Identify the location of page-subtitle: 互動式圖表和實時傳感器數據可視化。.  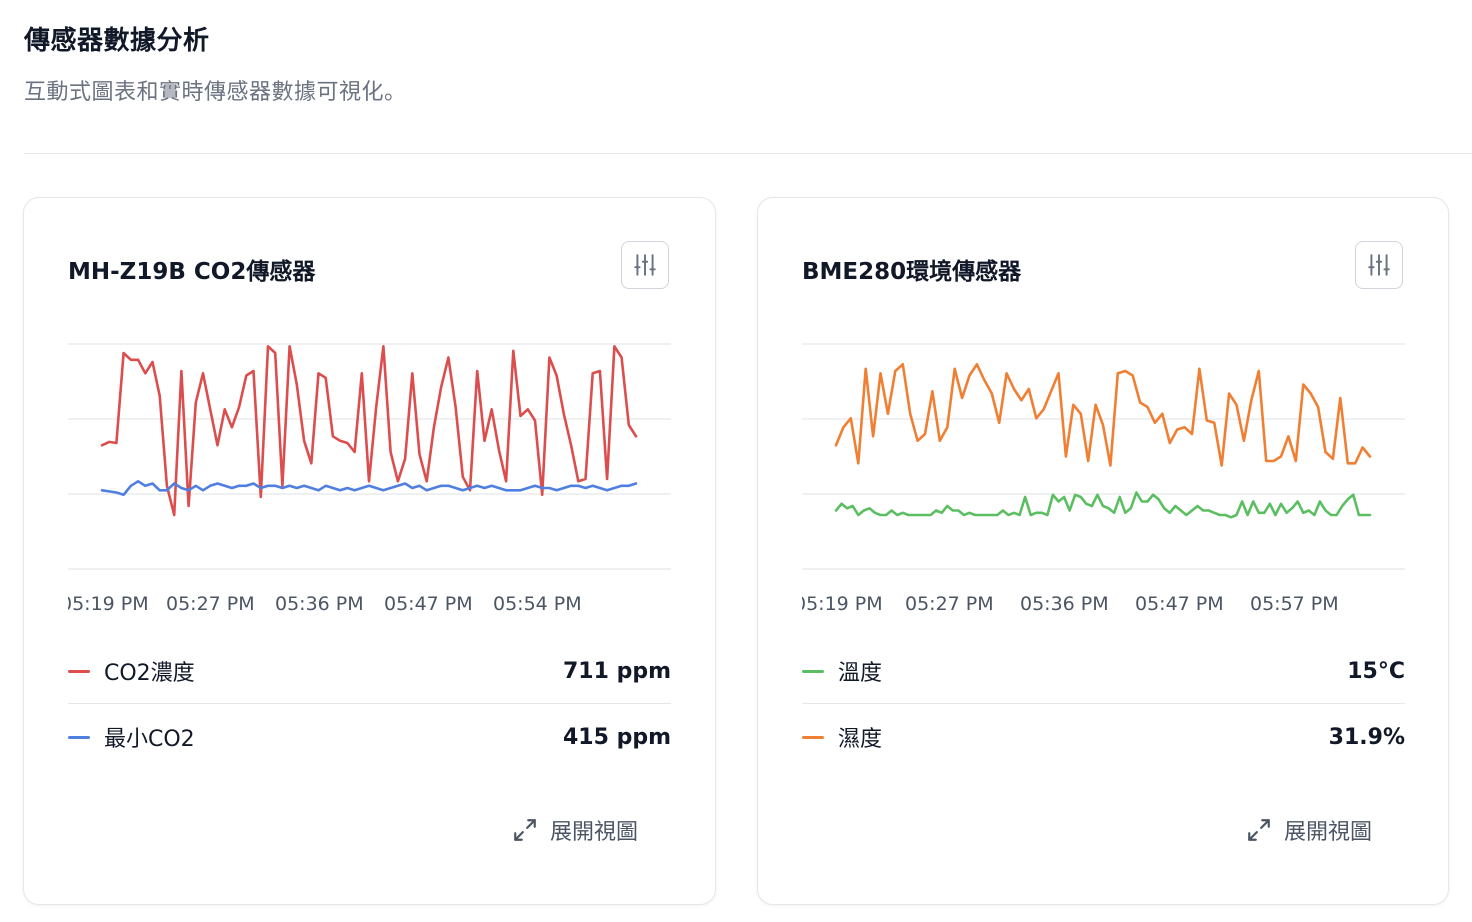
(215, 92).